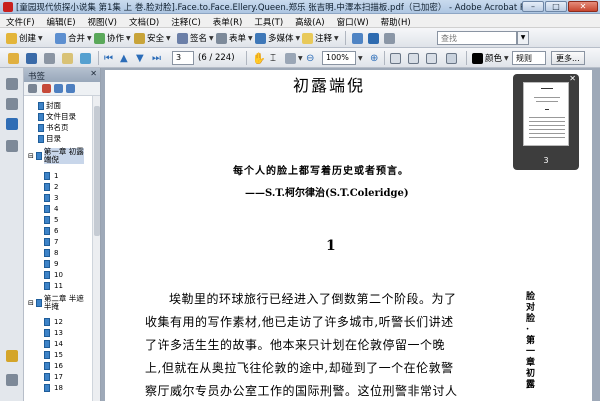 Image resolution: width=600 pixels, height=401 pixels. I want to click on bookmark-subitem: 1, so click(51, 176).